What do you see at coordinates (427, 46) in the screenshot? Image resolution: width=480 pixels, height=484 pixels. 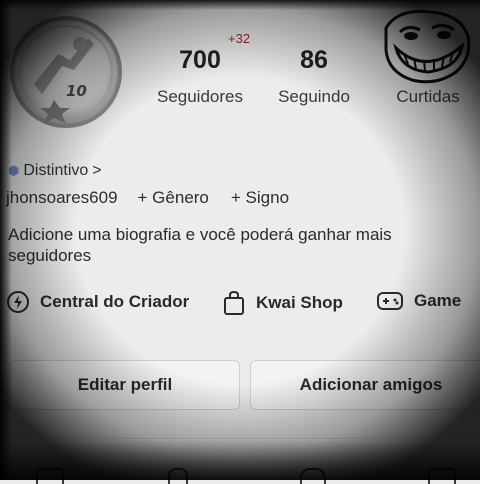 I see `trollface-icon` at bounding box center [427, 46].